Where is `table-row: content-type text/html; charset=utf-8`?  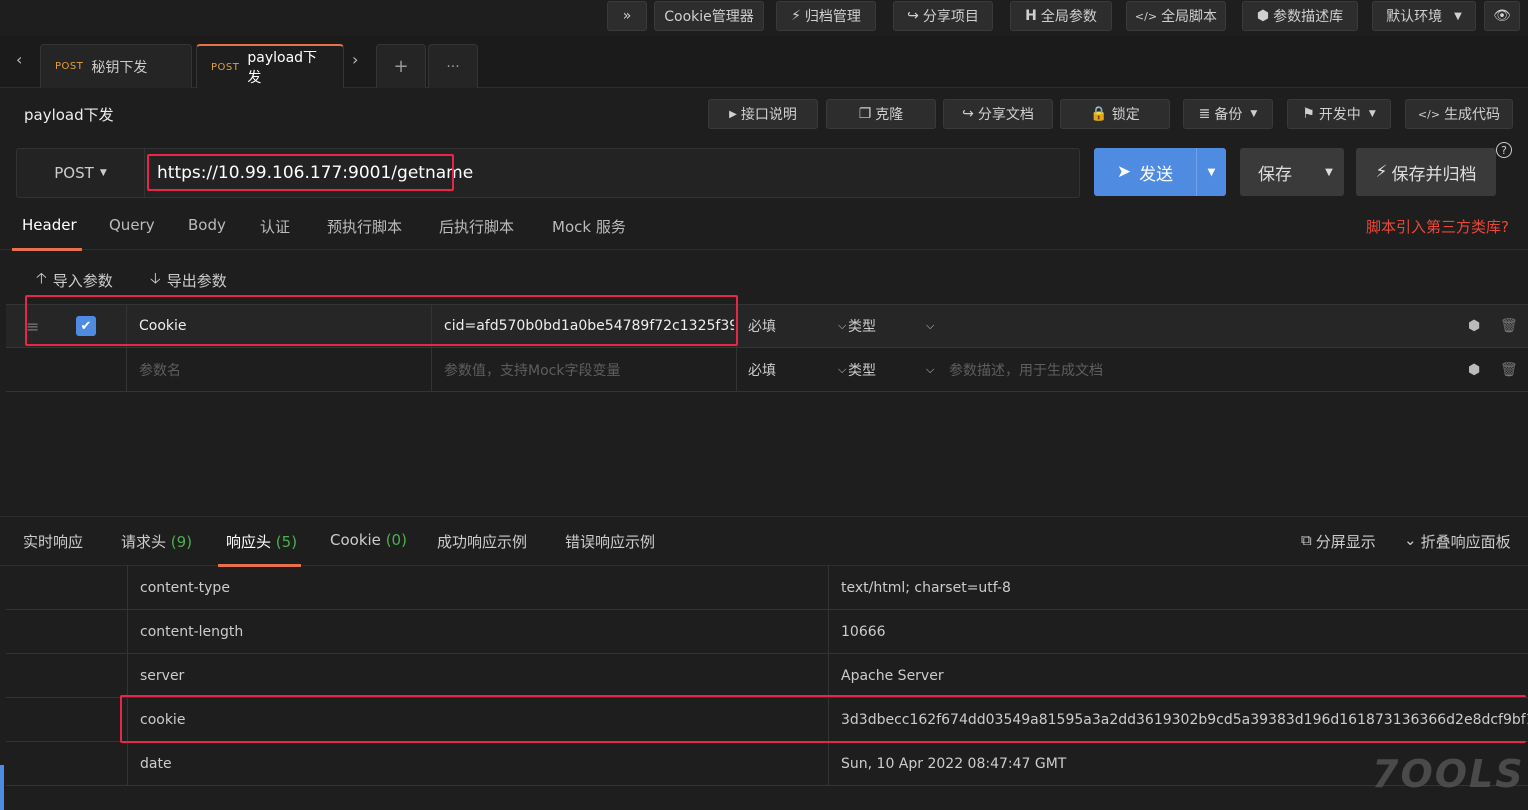 table-row: content-type text/html; charset=utf-8 is located at coordinates (767, 588).